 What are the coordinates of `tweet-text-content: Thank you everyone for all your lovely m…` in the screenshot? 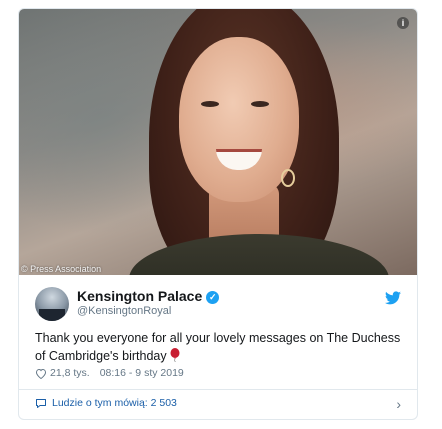 It's located at (218, 347).